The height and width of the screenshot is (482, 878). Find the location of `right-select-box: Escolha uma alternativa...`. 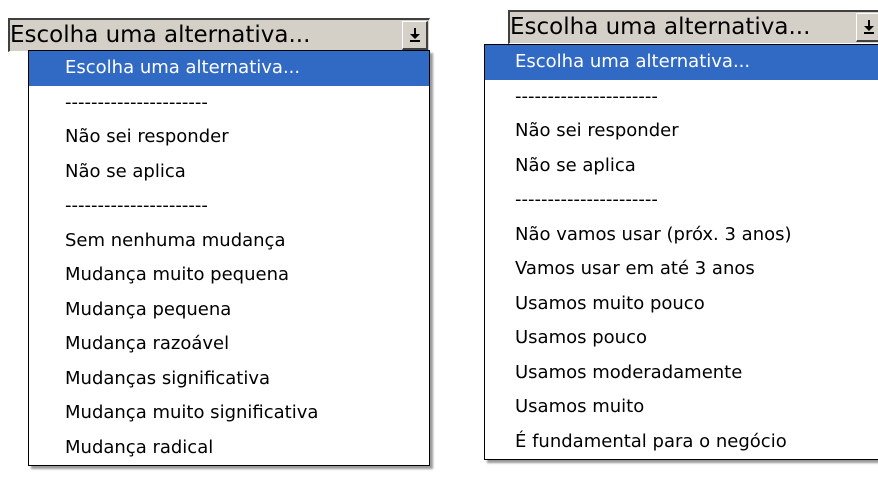

right-select-box: Escolha uma alternativa... is located at coordinates (693, 27).